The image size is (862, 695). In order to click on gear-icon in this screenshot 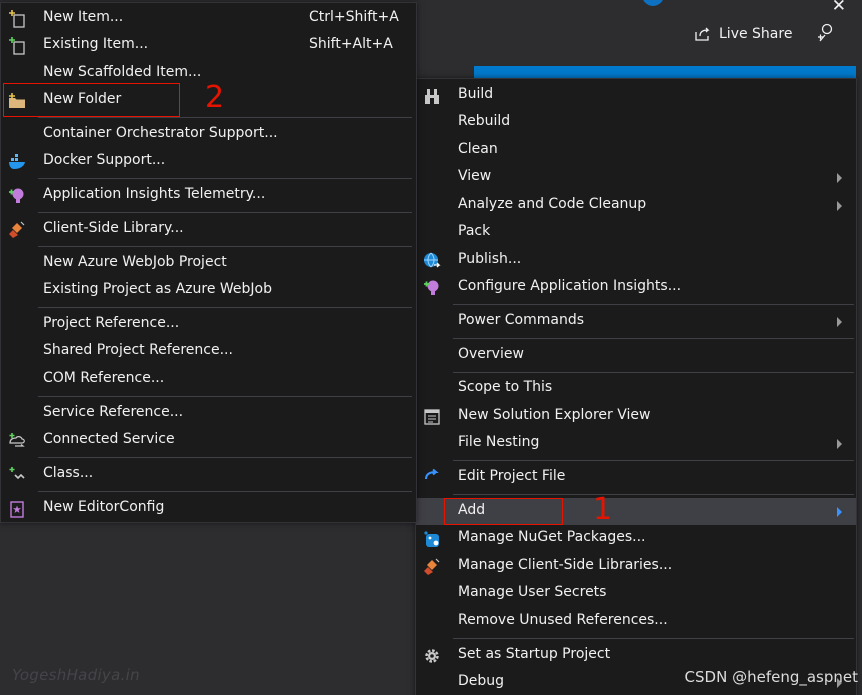, I will do `click(432, 656)`.